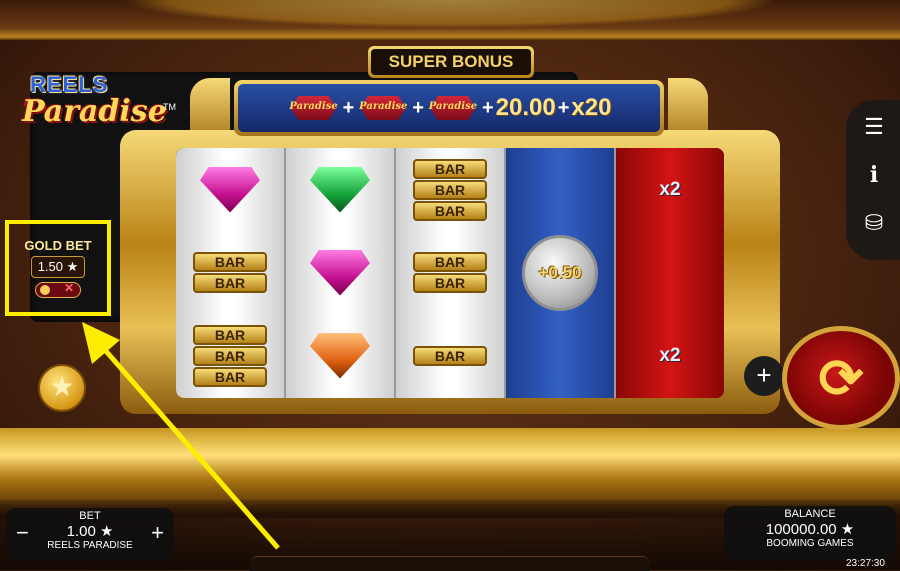 The image size is (900, 571). Describe the element at coordinates (841, 378) in the screenshot. I see `spin-button: ⟳` at that location.